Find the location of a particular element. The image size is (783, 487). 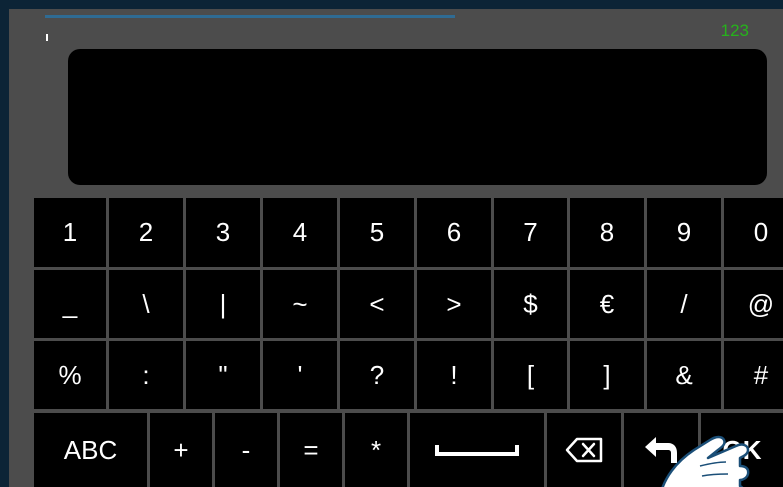

key-4: 4 is located at coordinates (300, 232).